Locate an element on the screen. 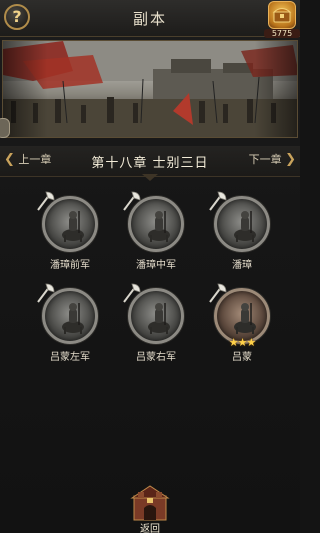 The width and height of the screenshot is (320, 533). stage-card: ★★★ 吕蒙 is located at coordinates (242, 326).